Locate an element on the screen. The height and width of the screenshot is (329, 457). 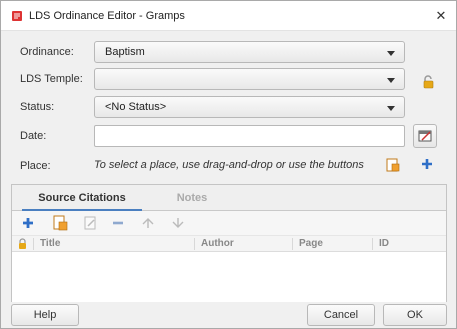
temple-combo is located at coordinates (249, 79).